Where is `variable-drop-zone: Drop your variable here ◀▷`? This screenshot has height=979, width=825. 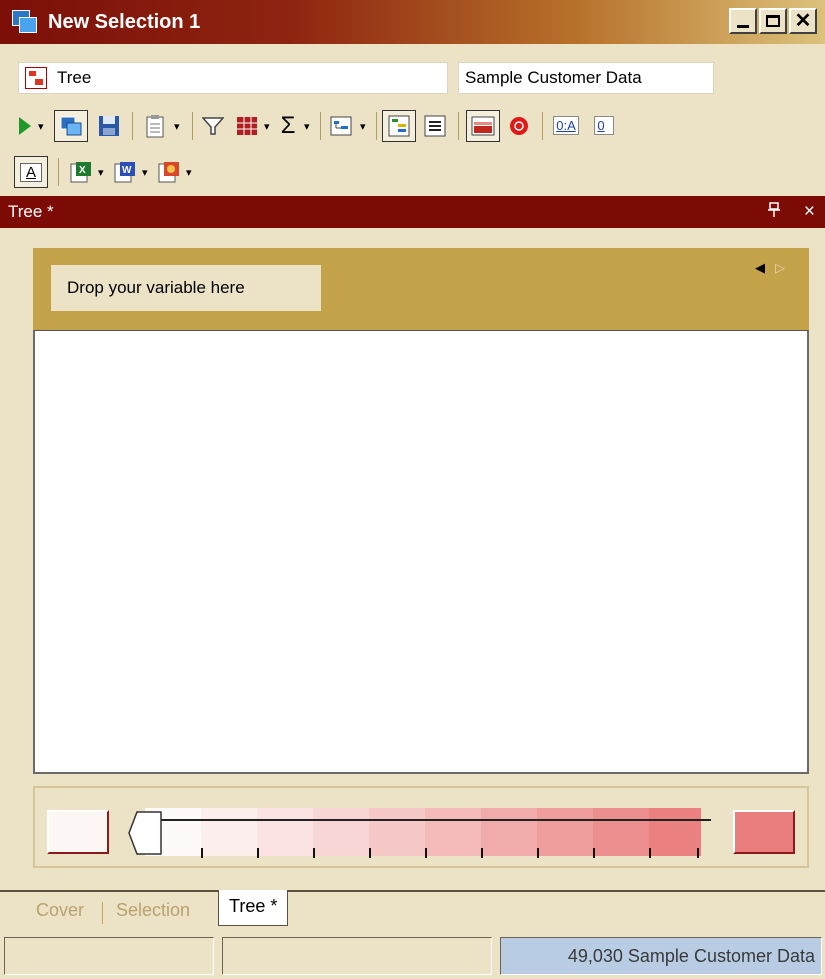 variable-drop-zone: Drop your variable here ◀▷ is located at coordinates (421, 289).